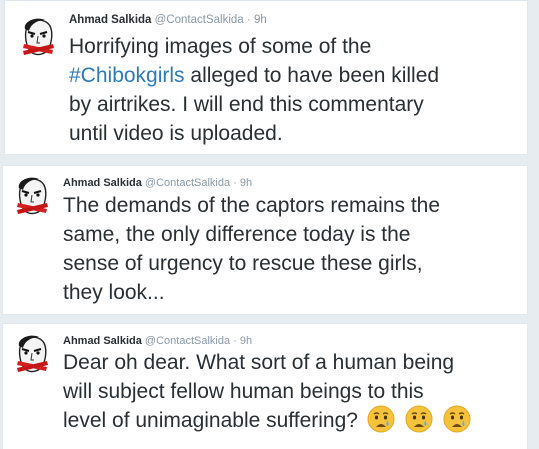 This screenshot has height=449, width=539. I want to click on hashtag-link: #Chibokgirls, so click(127, 75).